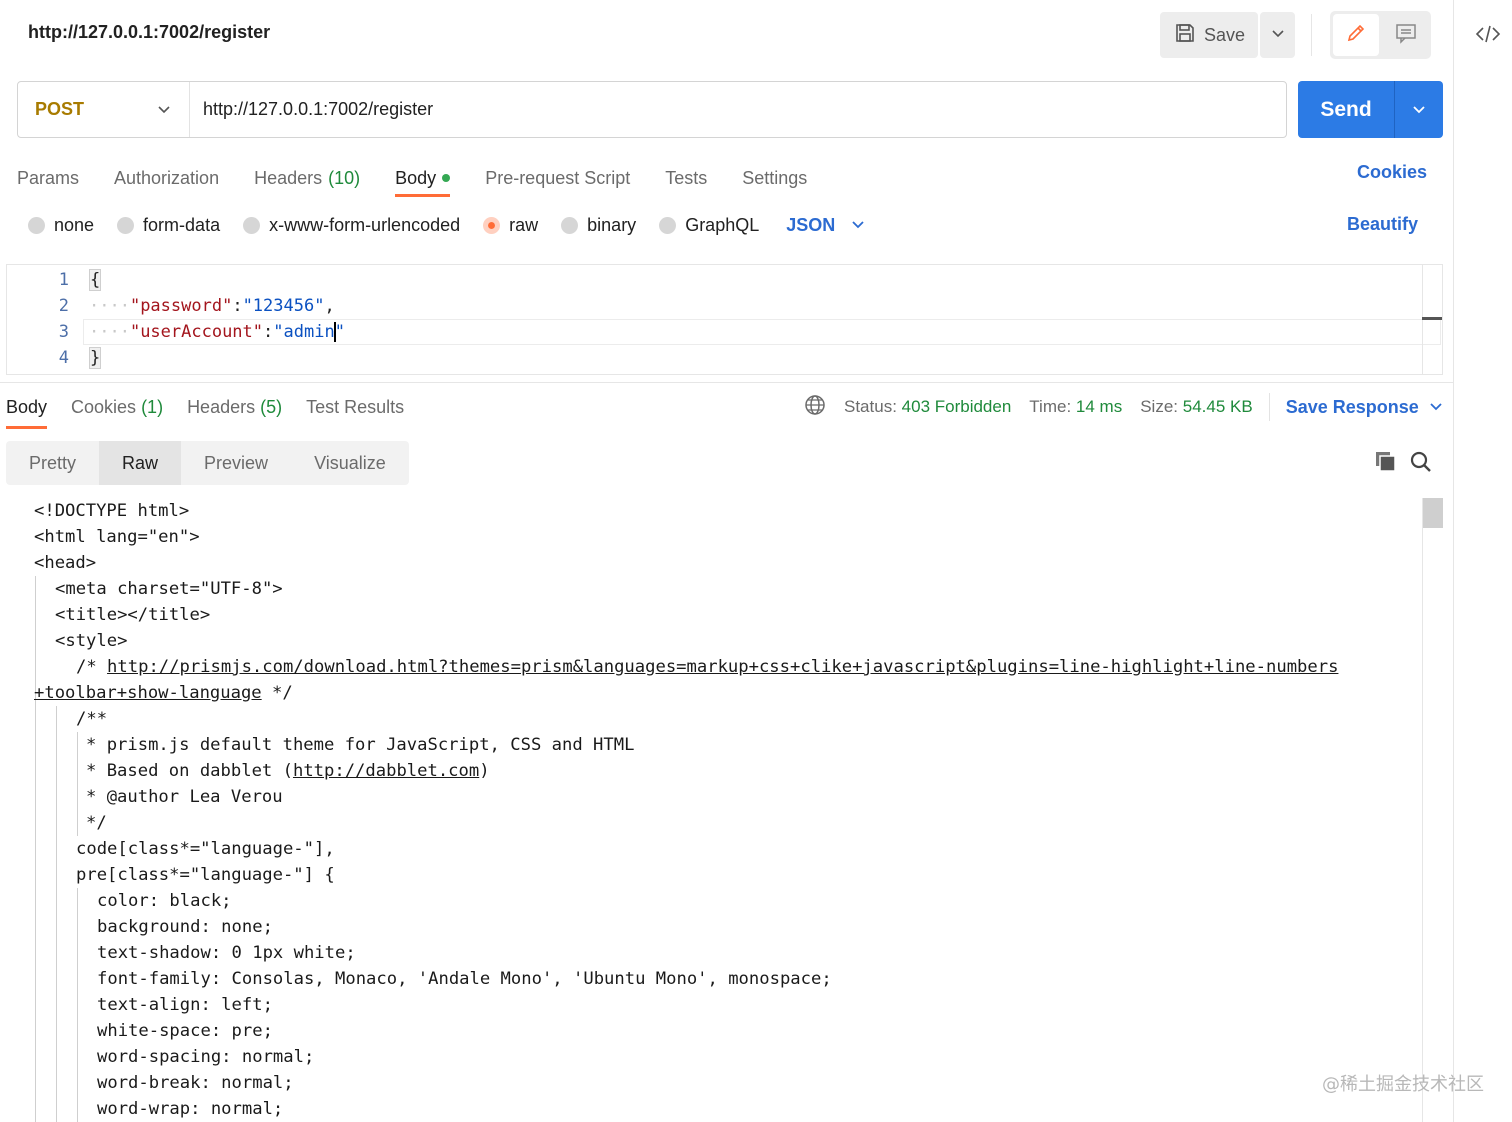 The width and height of the screenshot is (1512, 1122). What do you see at coordinates (1382, 224) in the screenshot?
I see `beautify-button: Beautify` at bounding box center [1382, 224].